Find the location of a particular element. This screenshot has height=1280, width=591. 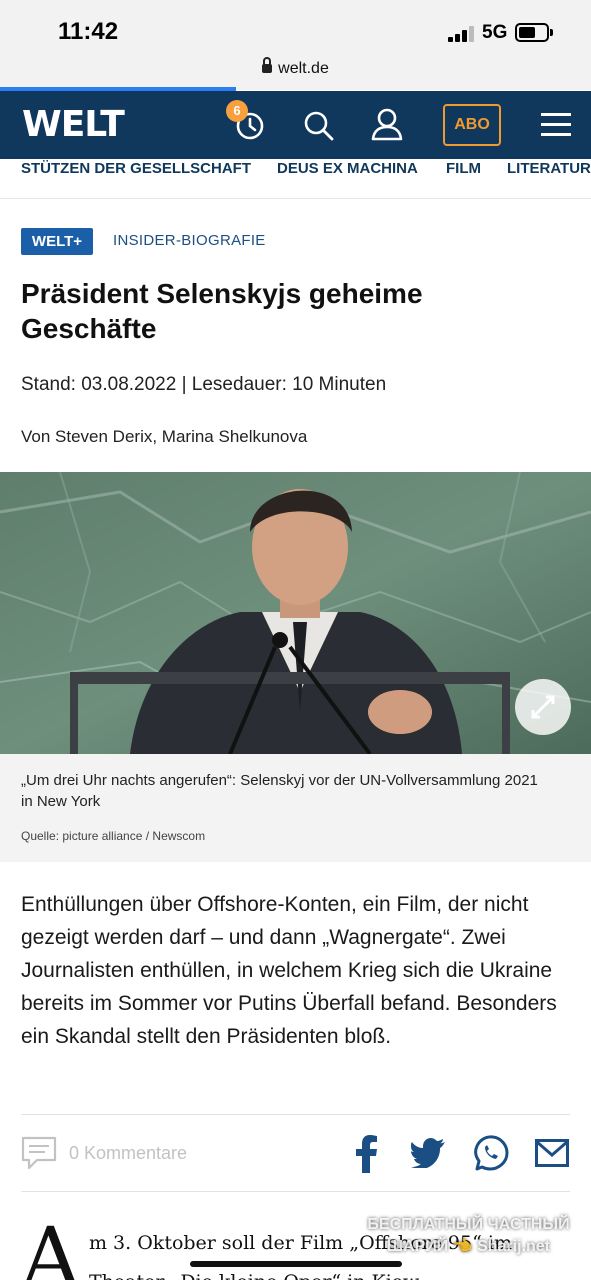

nav-item-film: FILM is located at coordinates (463, 168).